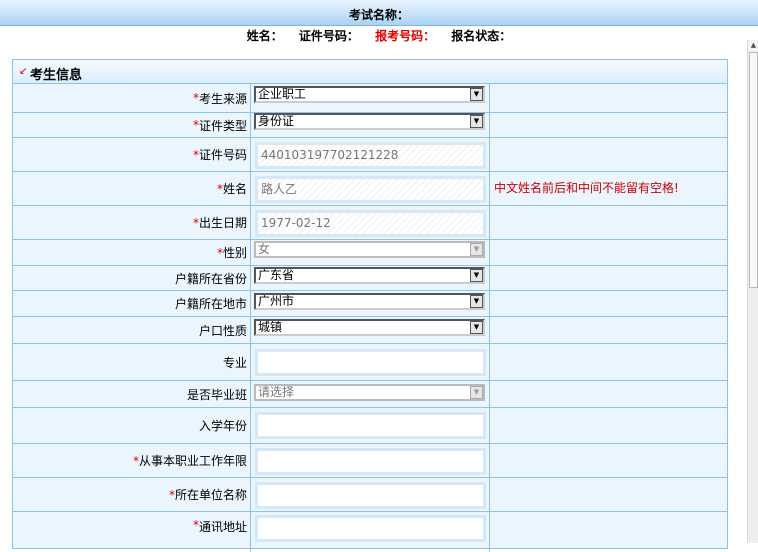 The image size is (758, 552). Describe the element at coordinates (132, 98) in the screenshot. I see `source-label: * 考生来源` at that location.